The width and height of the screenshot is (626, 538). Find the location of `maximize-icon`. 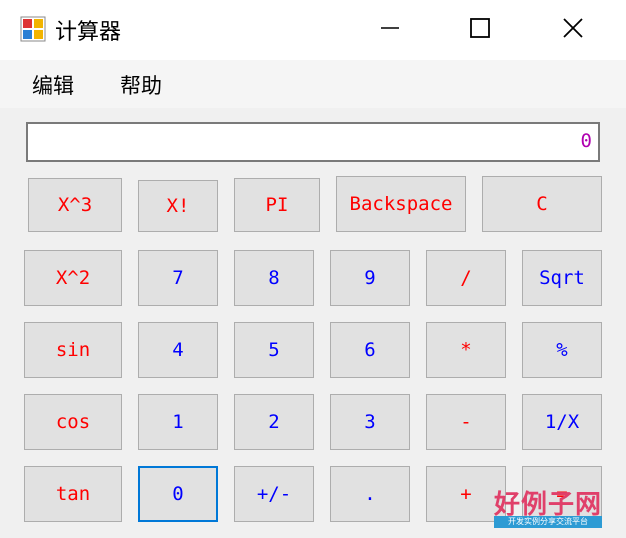

maximize-icon is located at coordinates (480, 28).